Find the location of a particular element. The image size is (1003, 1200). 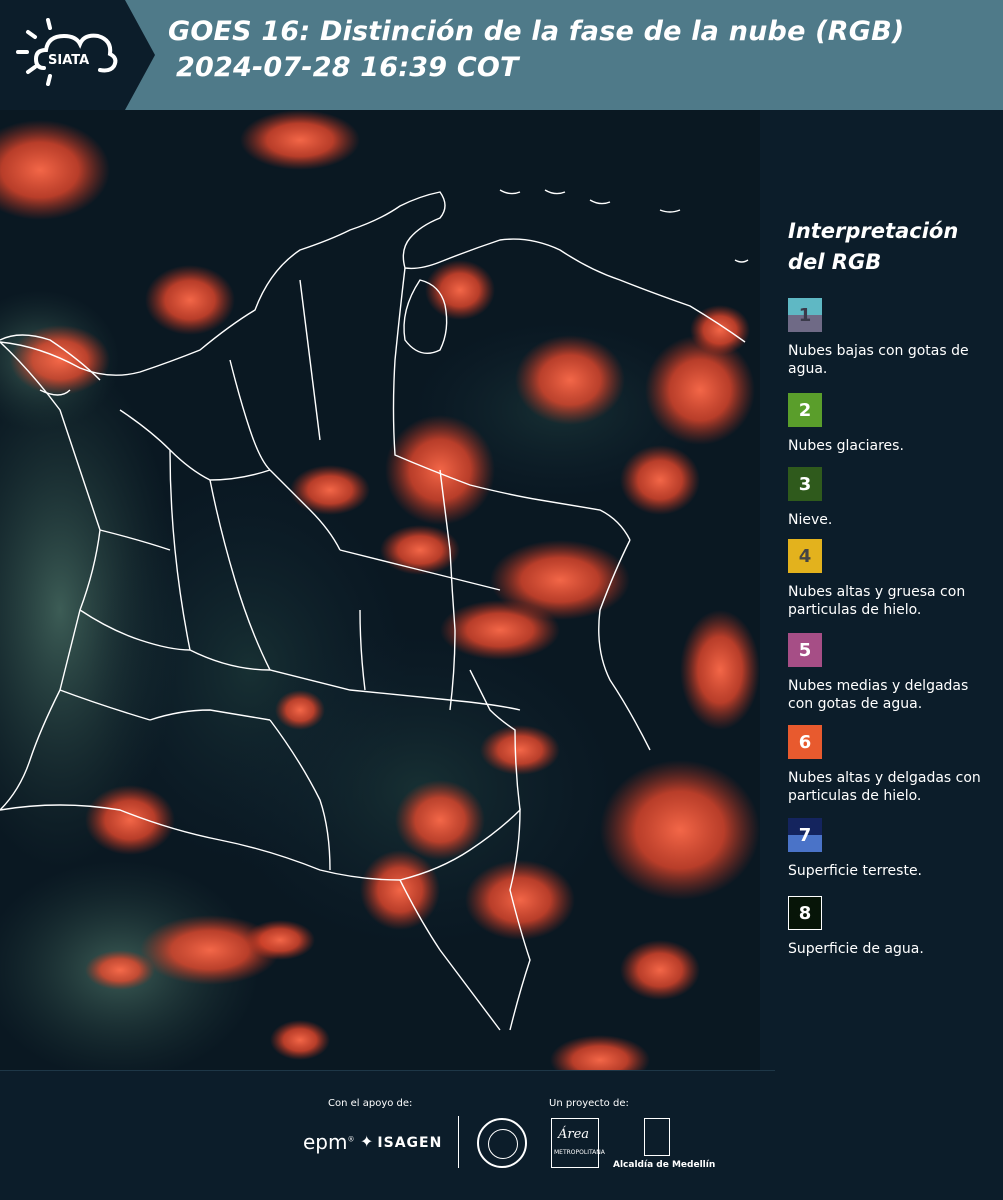

legend-swatch-6: 6 is located at coordinates (805, 742).